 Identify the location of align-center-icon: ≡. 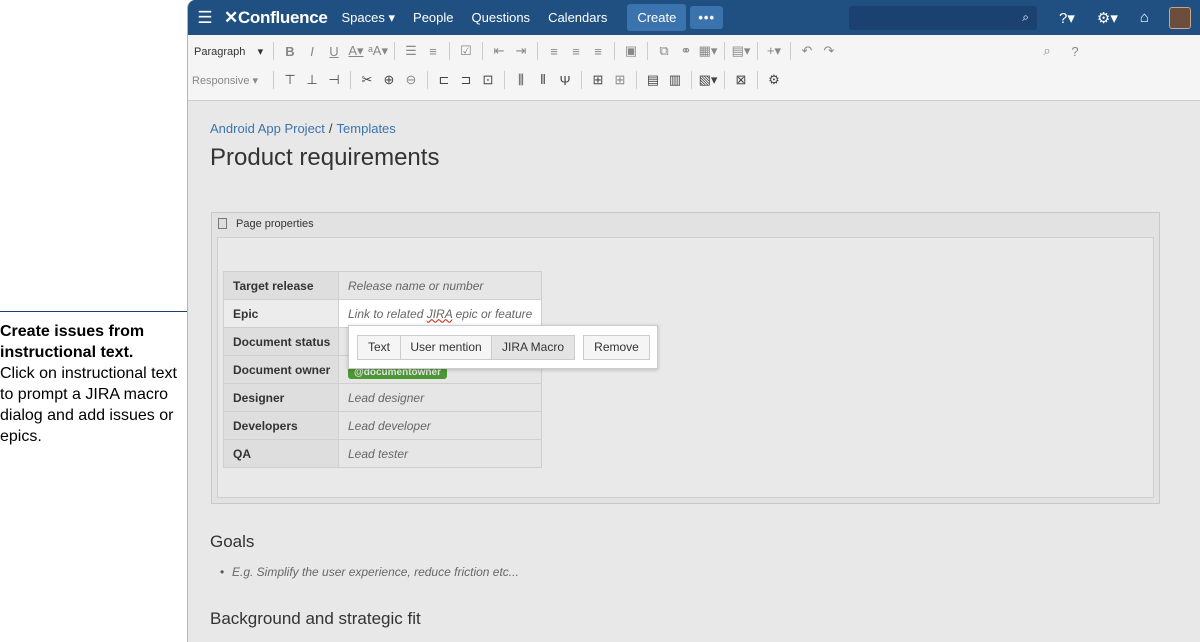
(576, 51).